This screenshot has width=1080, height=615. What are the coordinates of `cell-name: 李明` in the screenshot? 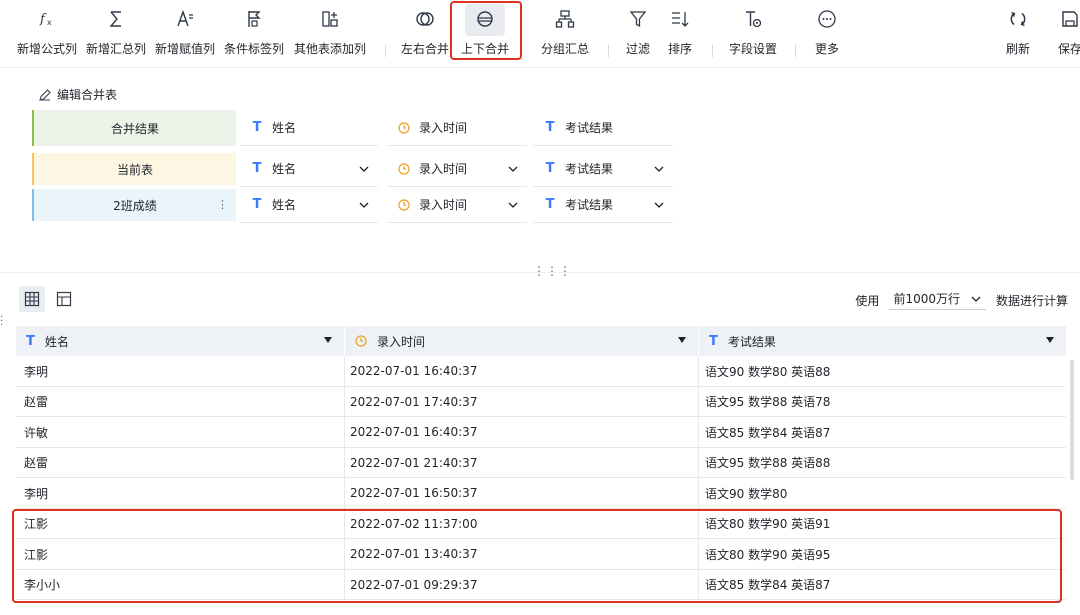 It's located at (180, 371).